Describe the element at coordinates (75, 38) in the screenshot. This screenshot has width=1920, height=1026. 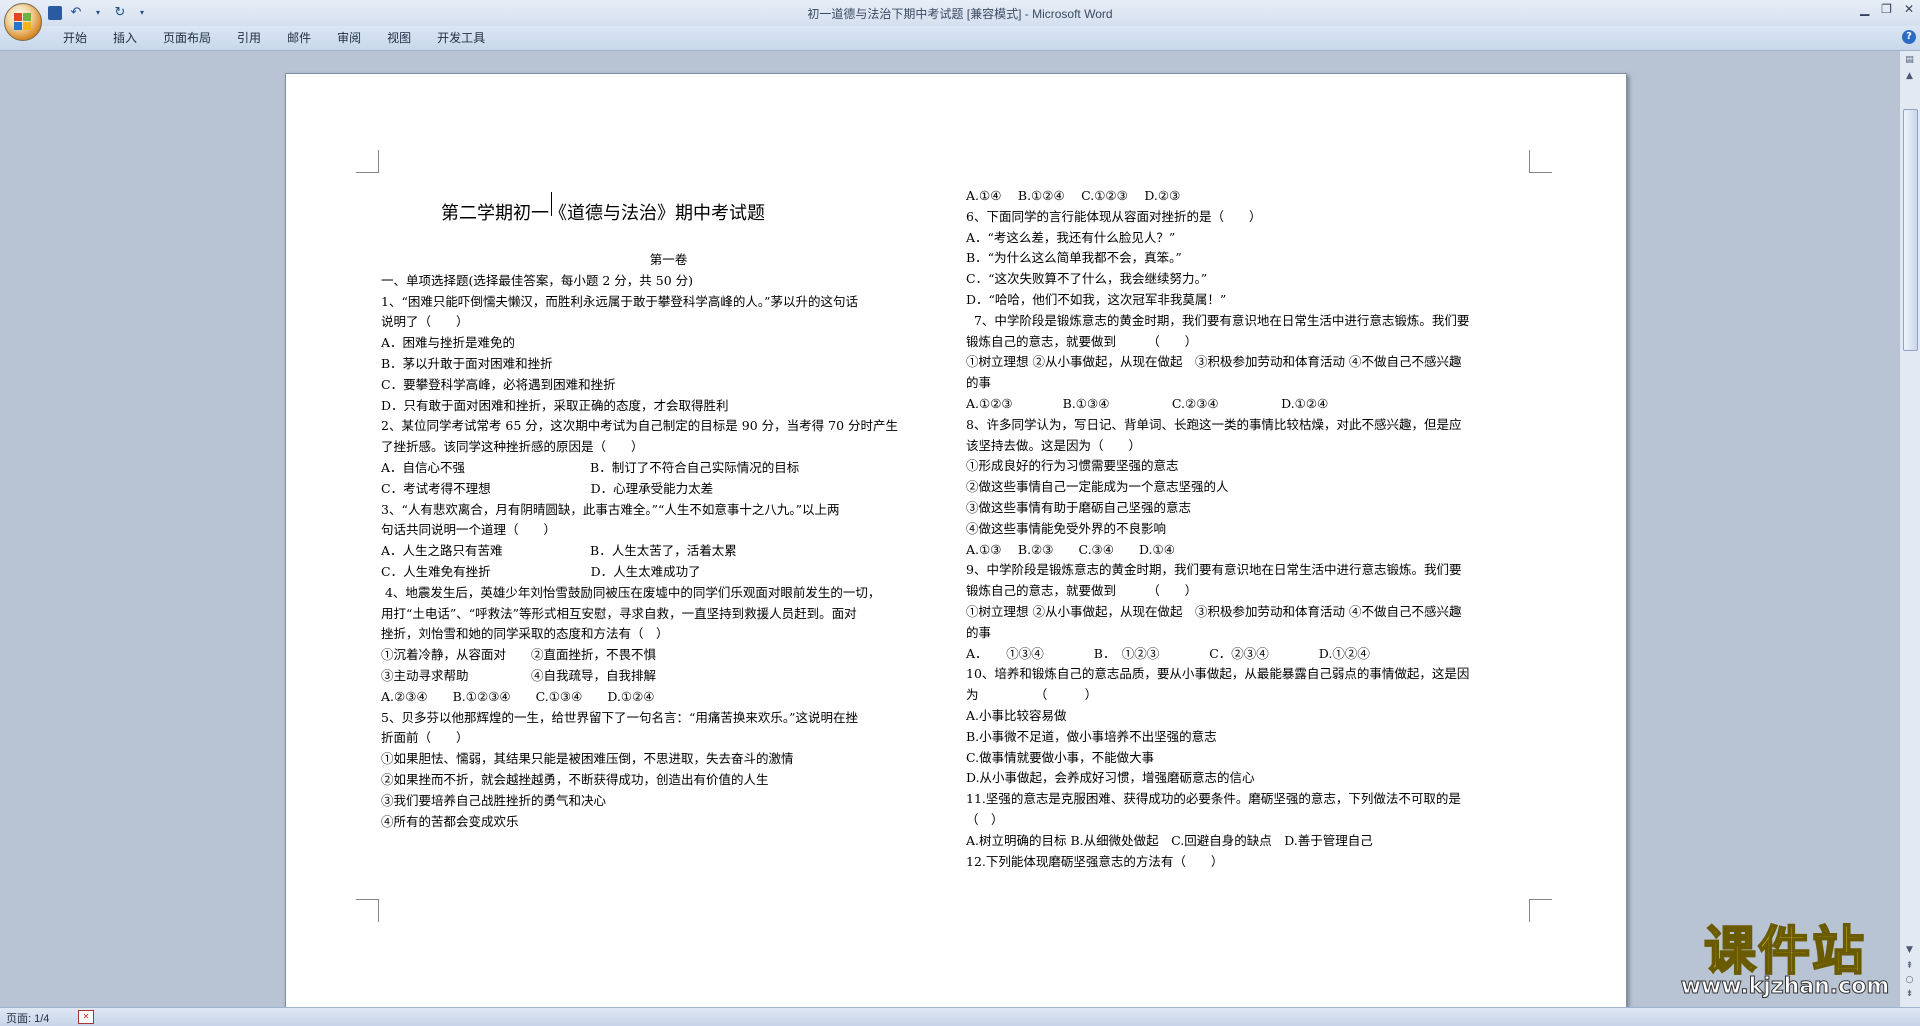
I see `tab-home: 开始` at that location.